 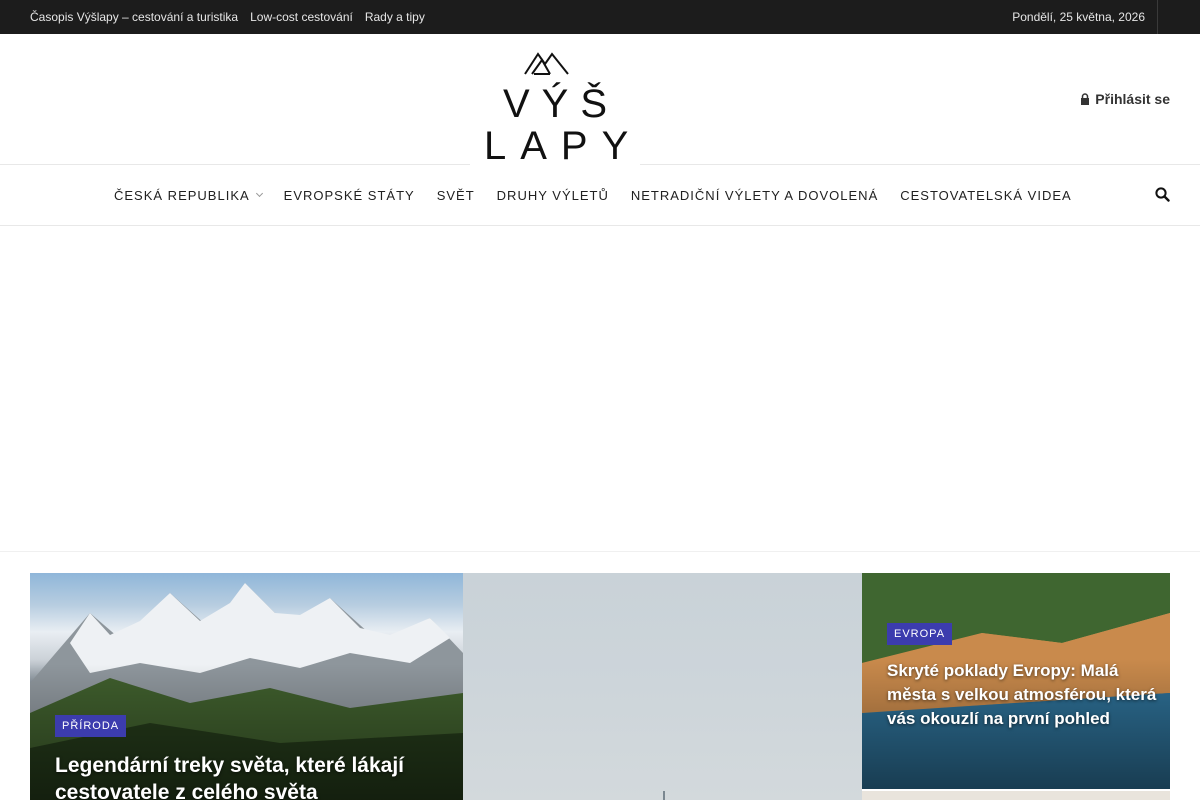 I want to click on nav-item-label: Svět, so click(x=455, y=195).